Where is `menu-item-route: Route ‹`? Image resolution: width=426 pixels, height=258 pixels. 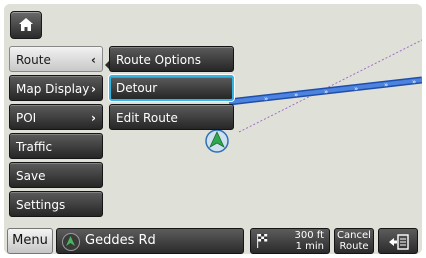 menu-item-route: Route ‹ is located at coordinates (56, 59).